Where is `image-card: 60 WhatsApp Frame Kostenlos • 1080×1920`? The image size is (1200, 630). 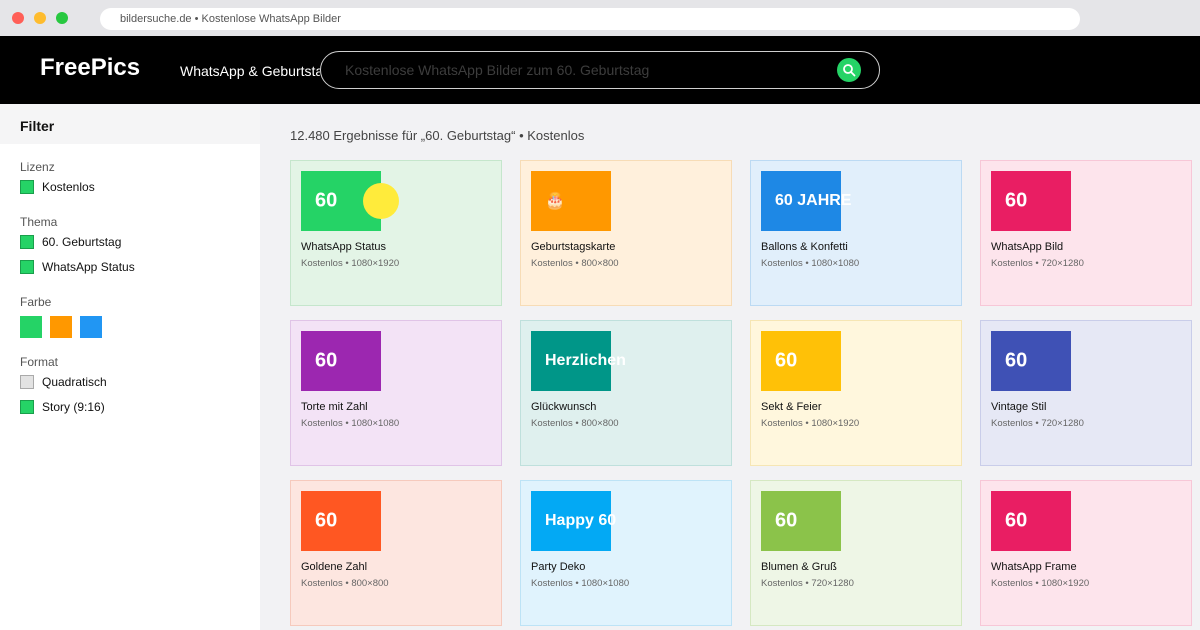 image-card: 60 WhatsApp Frame Kostenlos • 1080×1920 is located at coordinates (1086, 553).